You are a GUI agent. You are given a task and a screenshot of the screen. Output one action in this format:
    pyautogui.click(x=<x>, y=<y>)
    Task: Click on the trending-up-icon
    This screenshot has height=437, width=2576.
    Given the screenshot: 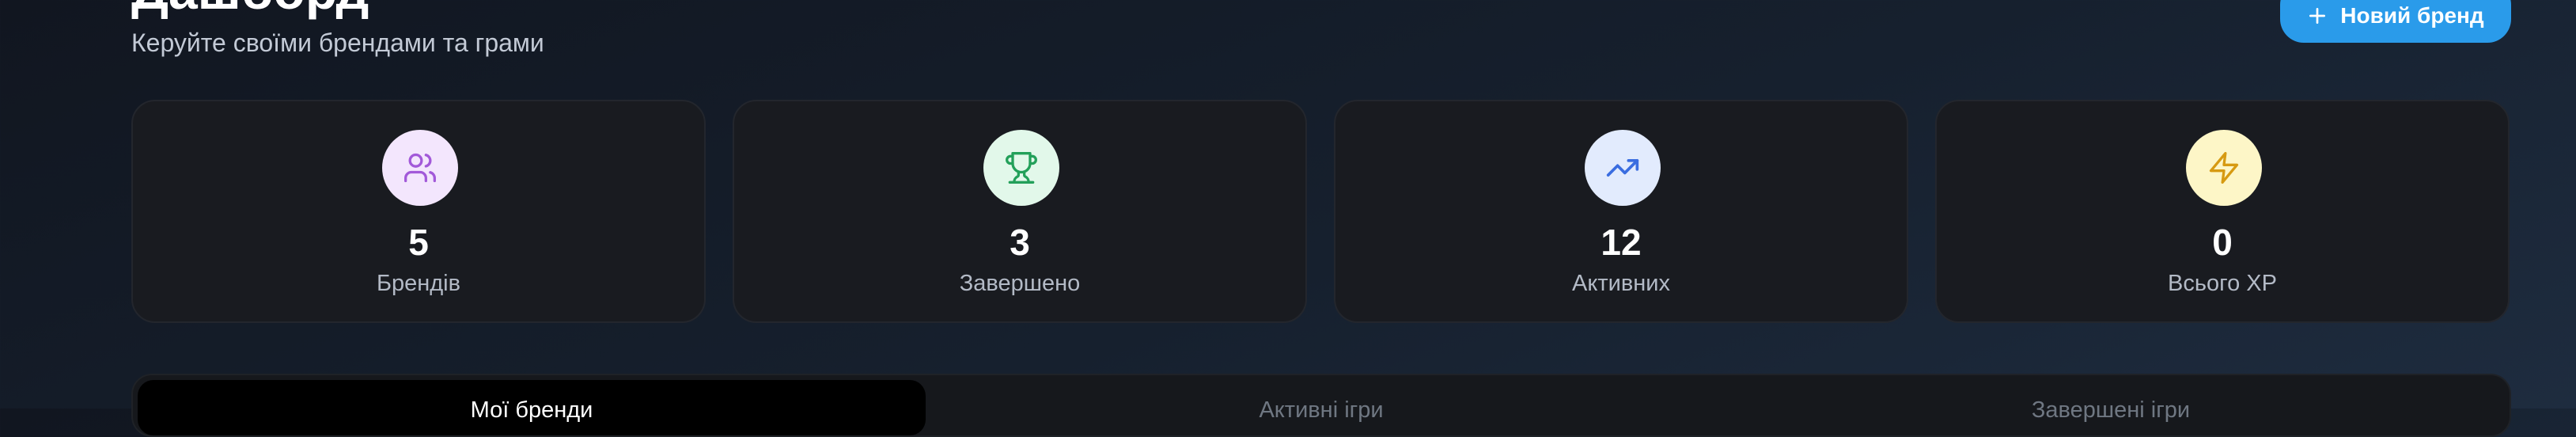 What is the action you would take?
    pyautogui.click(x=1622, y=168)
    